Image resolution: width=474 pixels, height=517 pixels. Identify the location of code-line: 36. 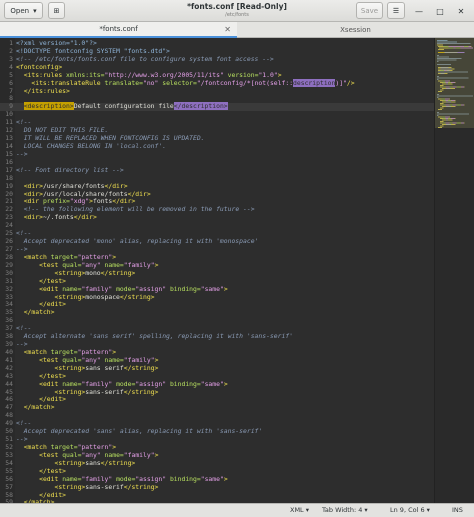
(217, 320).